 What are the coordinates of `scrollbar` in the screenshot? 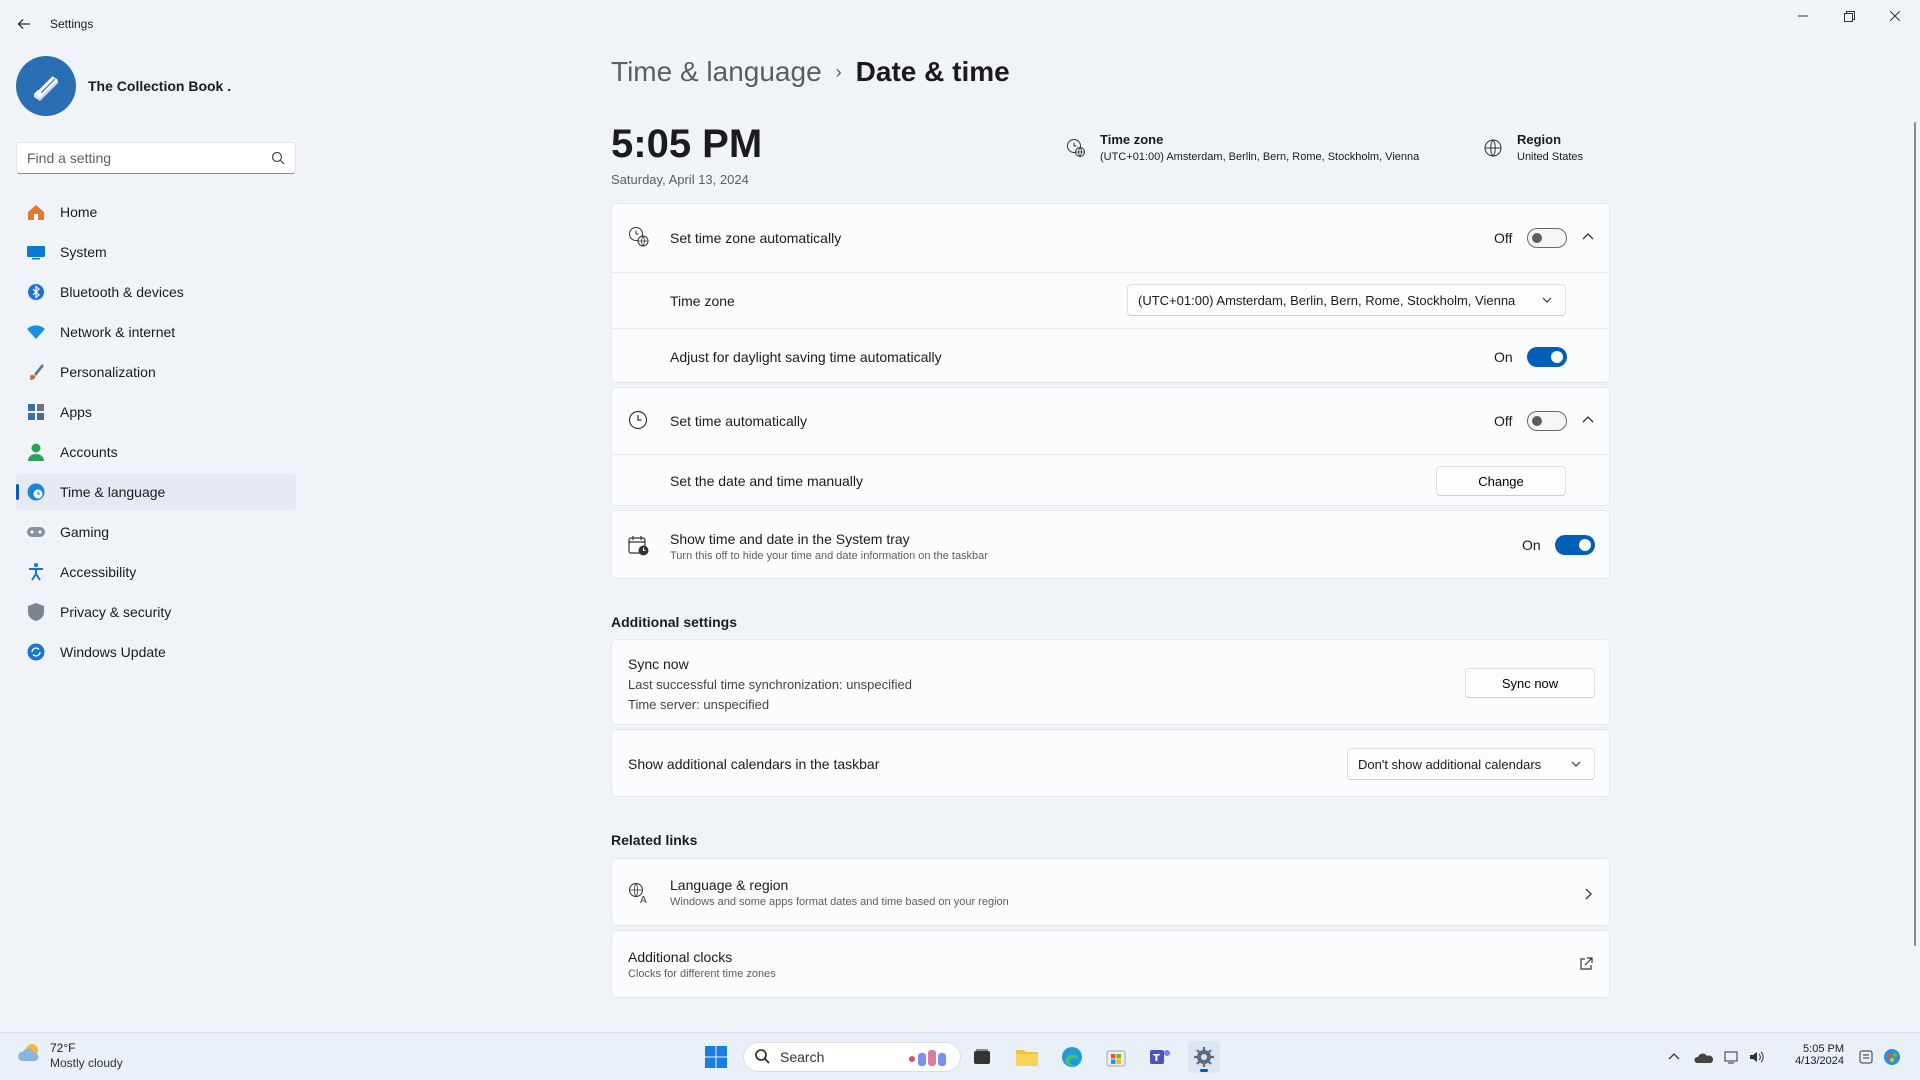 It's located at (1915, 534).